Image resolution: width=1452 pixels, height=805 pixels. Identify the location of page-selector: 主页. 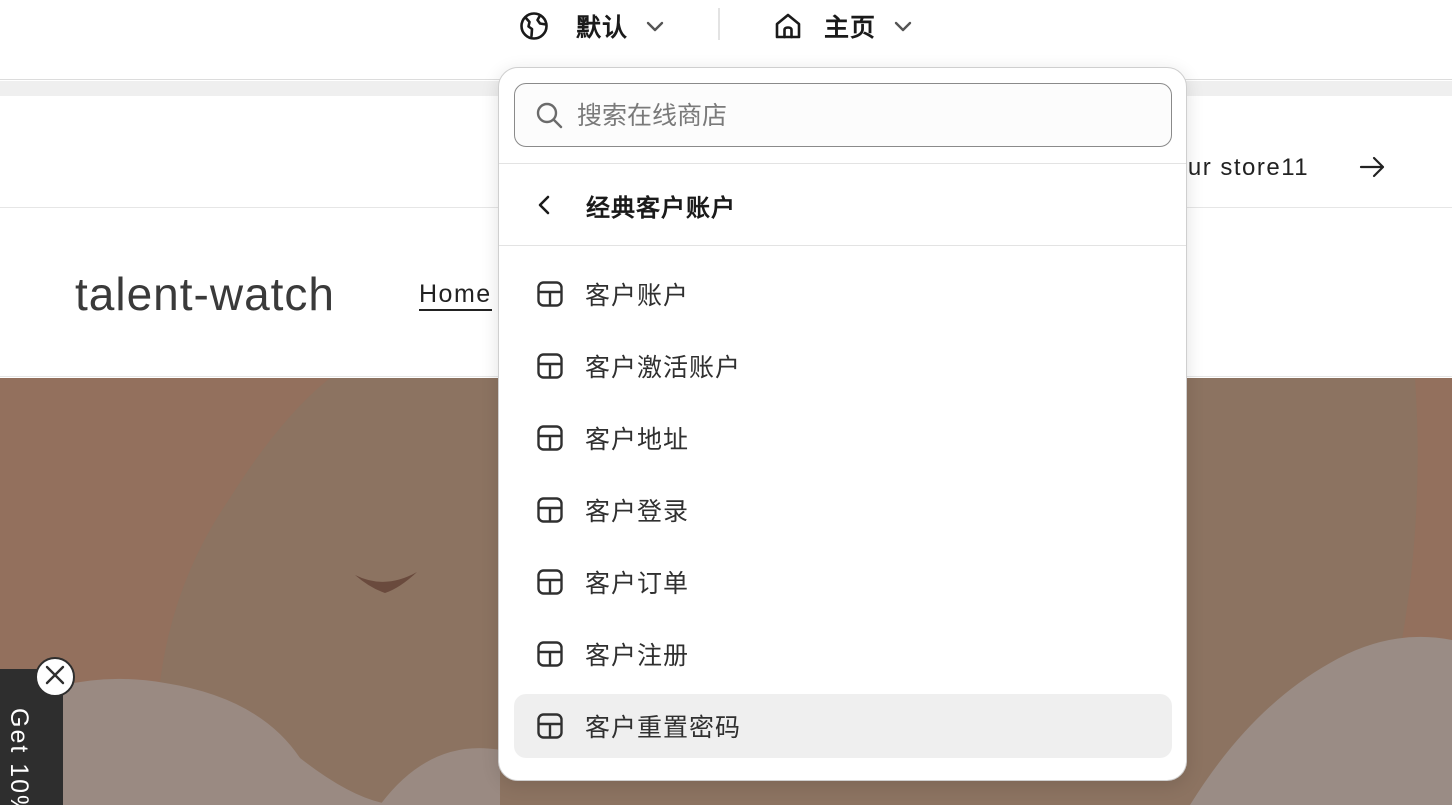
(844, 26).